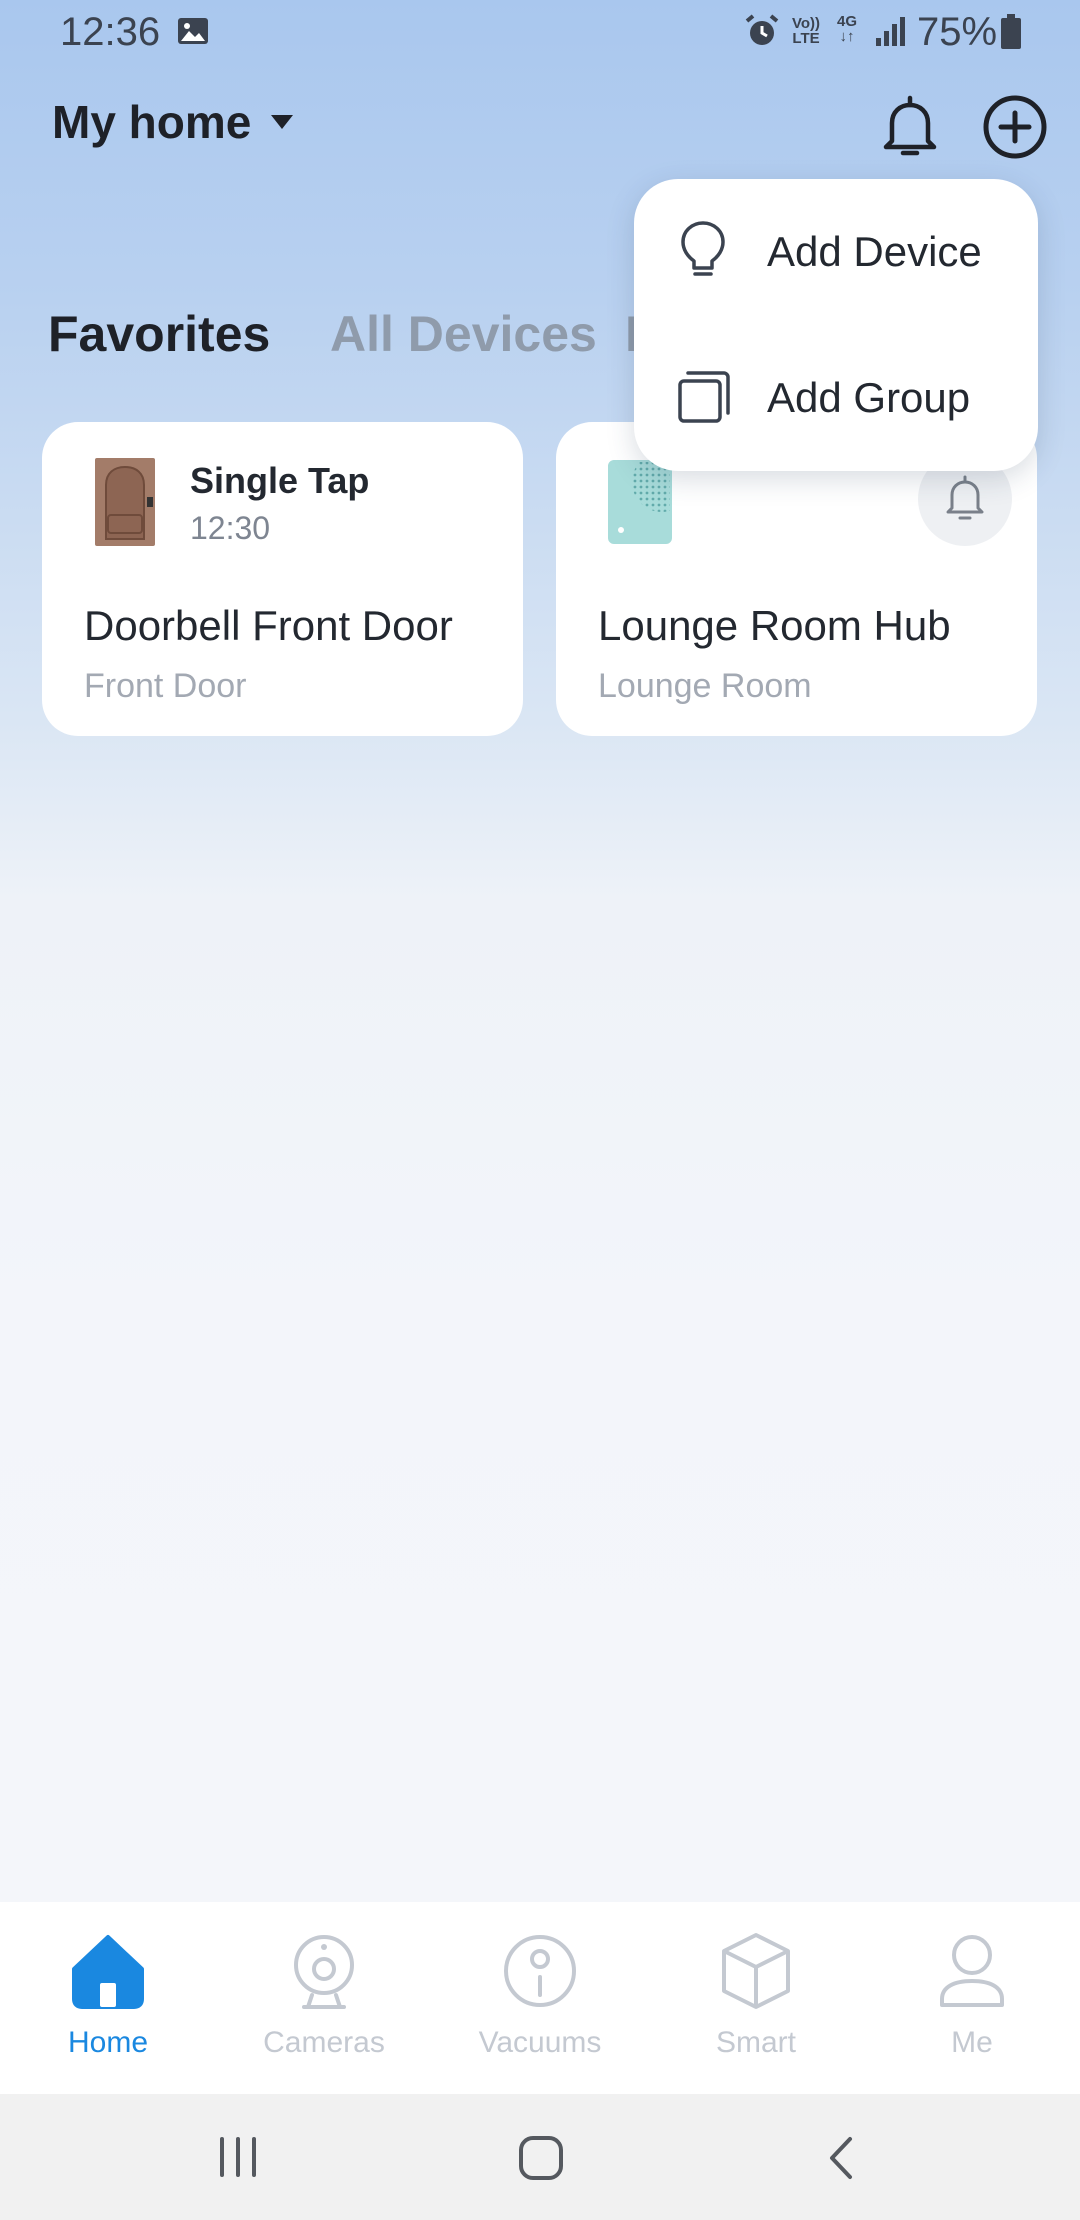 The image size is (1080, 2220). Describe the element at coordinates (704, 397) in the screenshot. I see `group-icon` at that location.